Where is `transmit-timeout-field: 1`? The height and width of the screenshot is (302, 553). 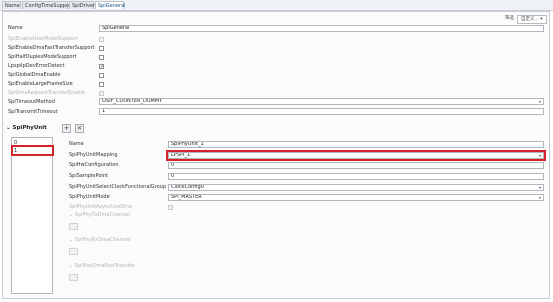
transmit-timeout-field: 1 is located at coordinates (321, 111).